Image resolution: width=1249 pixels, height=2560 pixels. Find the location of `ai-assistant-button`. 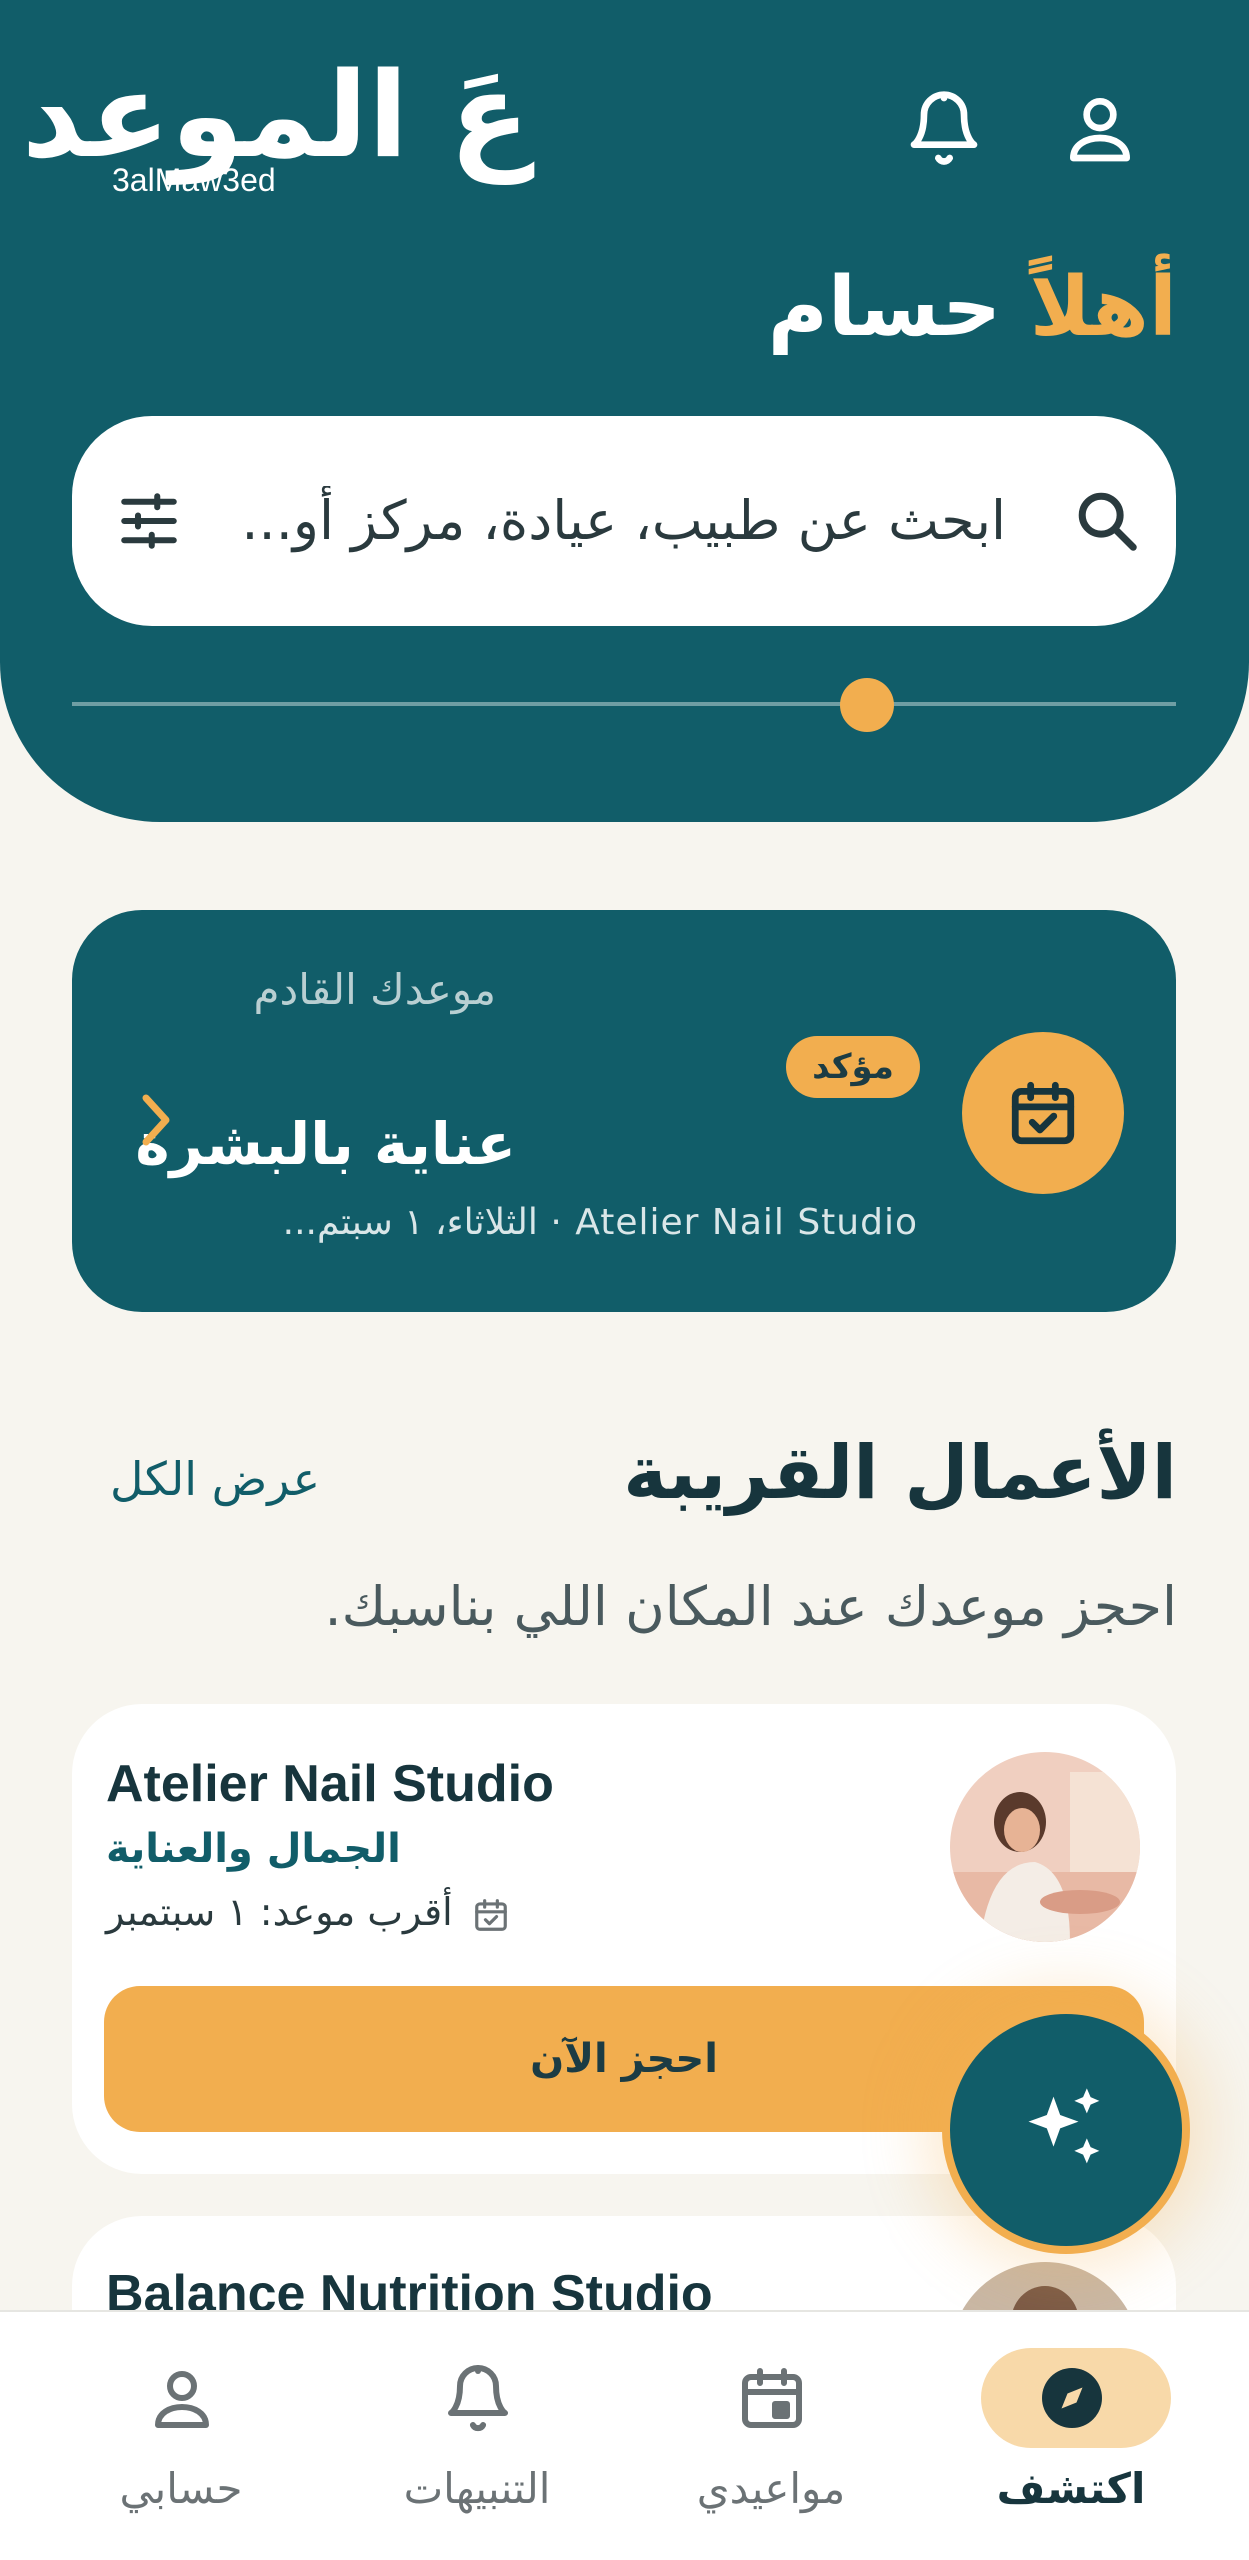

ai-assistant-button is located at coordinates (1066, 2130).